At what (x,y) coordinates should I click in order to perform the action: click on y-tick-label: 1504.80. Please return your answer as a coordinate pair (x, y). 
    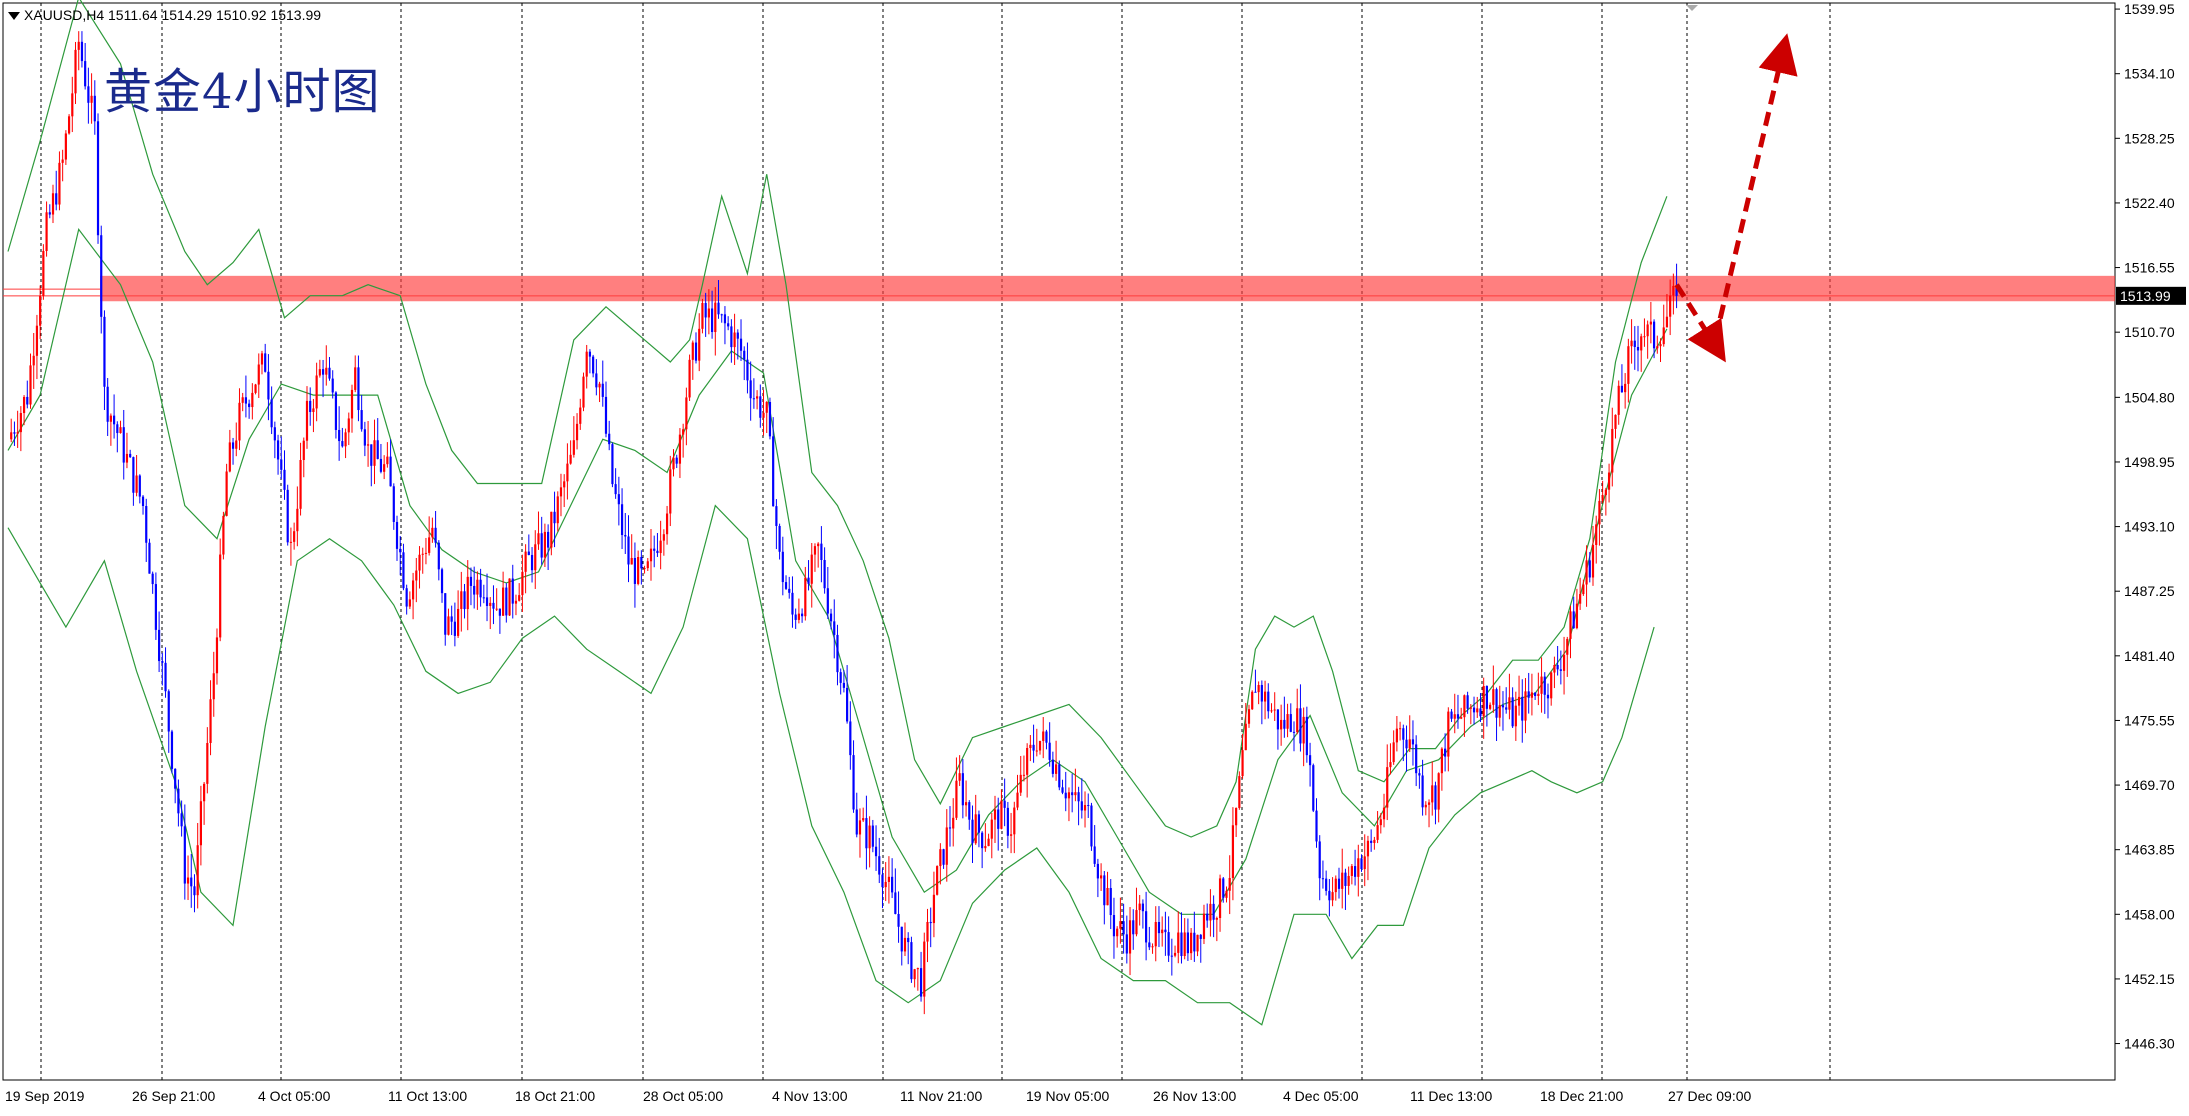
    Looking at the image, I should click on (2149, 397).